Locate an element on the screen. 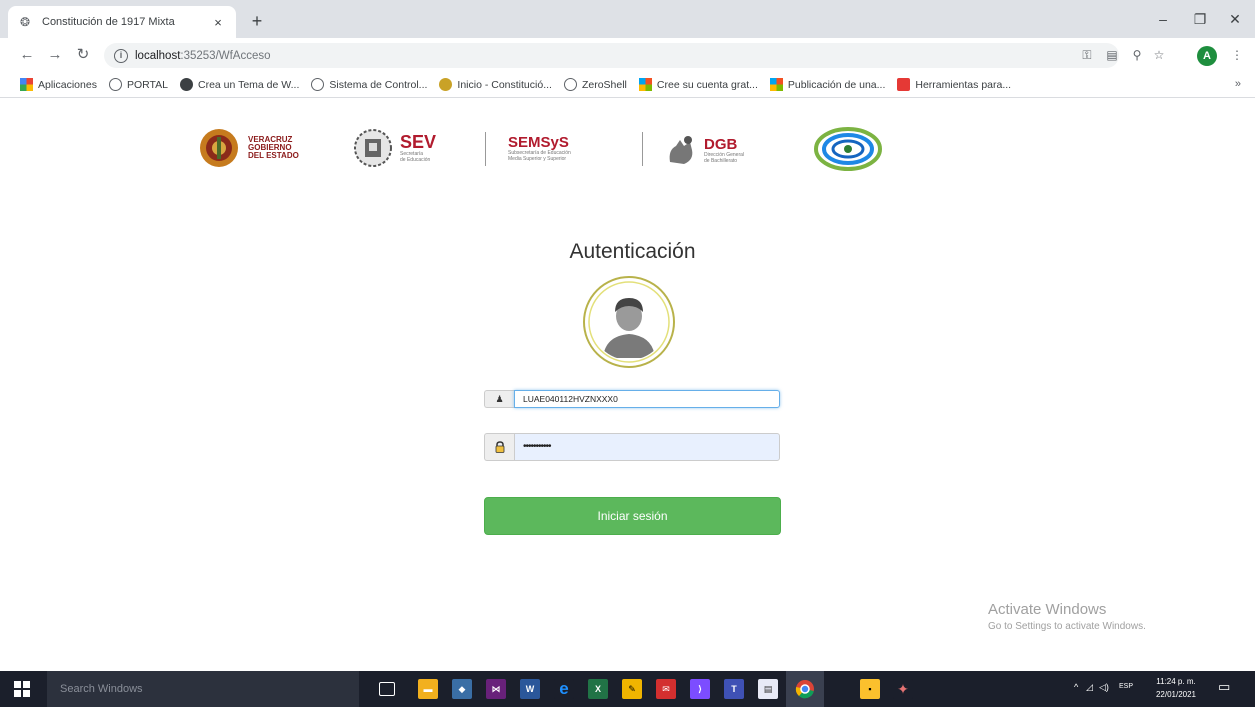 The image size is (1255, 707). mail-app-icon: ✉ is located at coordinates (666, 689).